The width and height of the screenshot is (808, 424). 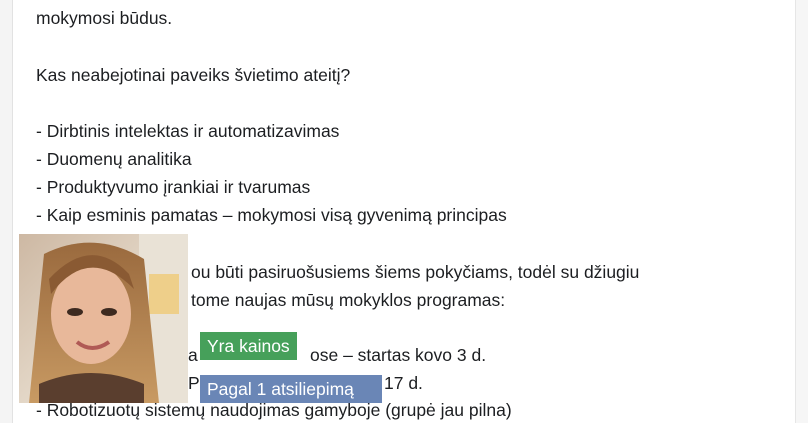 I want to click on list-item: - Produktyvumo įrankiai ir tvarumas, so click(x=173, y=187).